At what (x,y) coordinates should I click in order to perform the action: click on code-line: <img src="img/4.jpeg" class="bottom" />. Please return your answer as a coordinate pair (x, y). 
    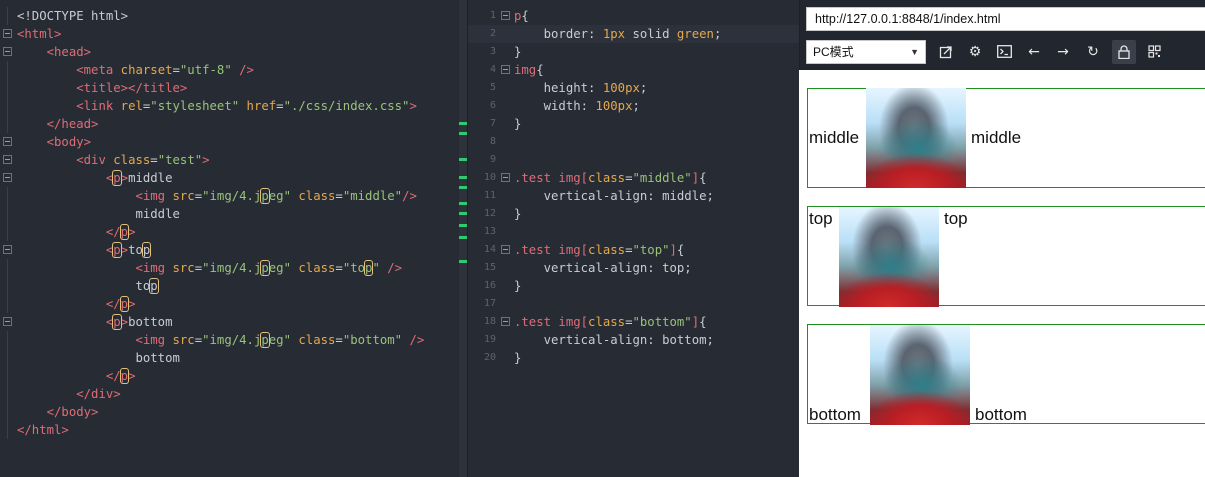
    Looking at the image, I should click on (233, 340).